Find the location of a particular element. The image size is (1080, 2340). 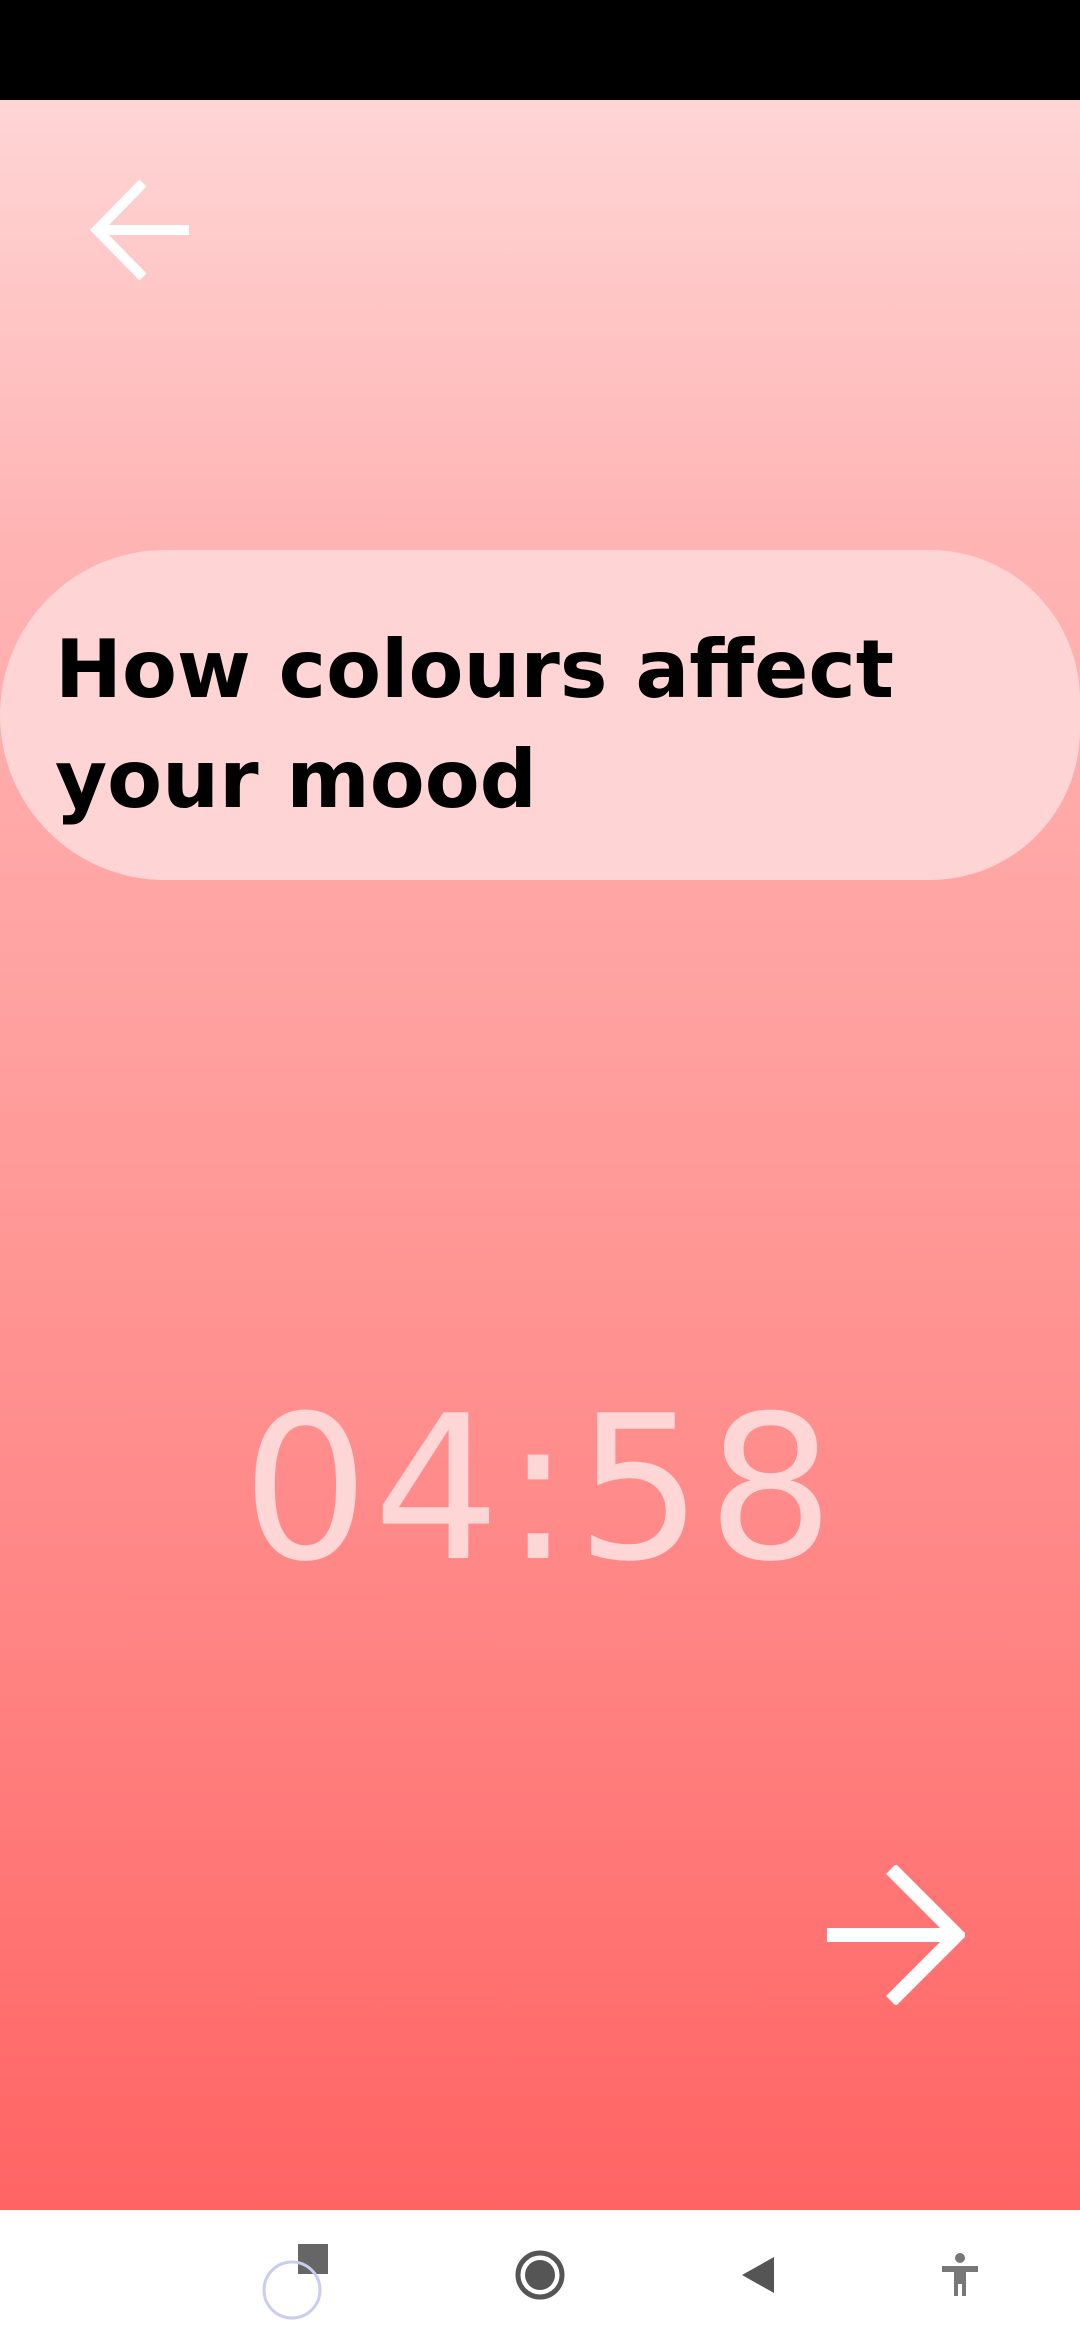

back-triangle-icon is located at coordinates (758, 2275).